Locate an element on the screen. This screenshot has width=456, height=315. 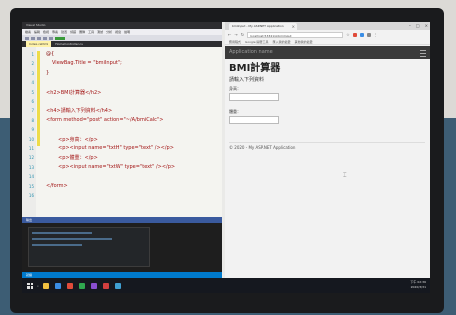
maximize-icon: □ is located at coordinates (418, 26).